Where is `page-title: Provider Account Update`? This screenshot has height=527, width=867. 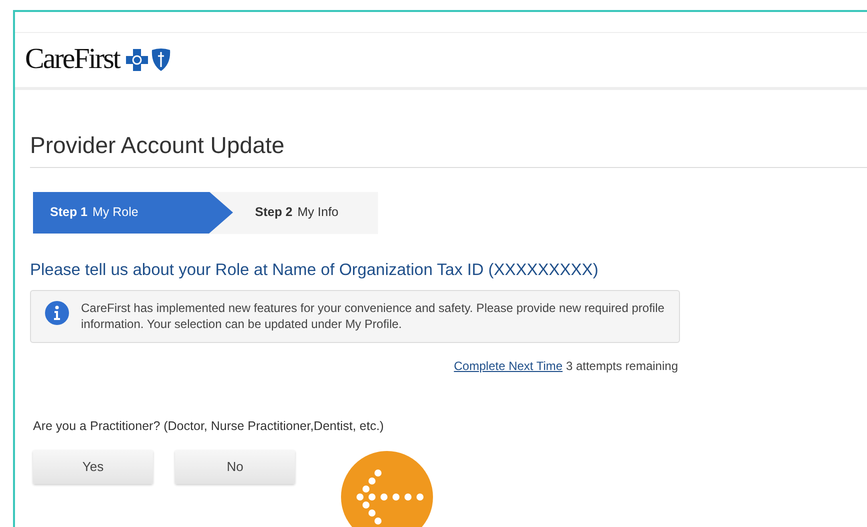 page-title: Provider Account Update is located at coordinates (448, 148).